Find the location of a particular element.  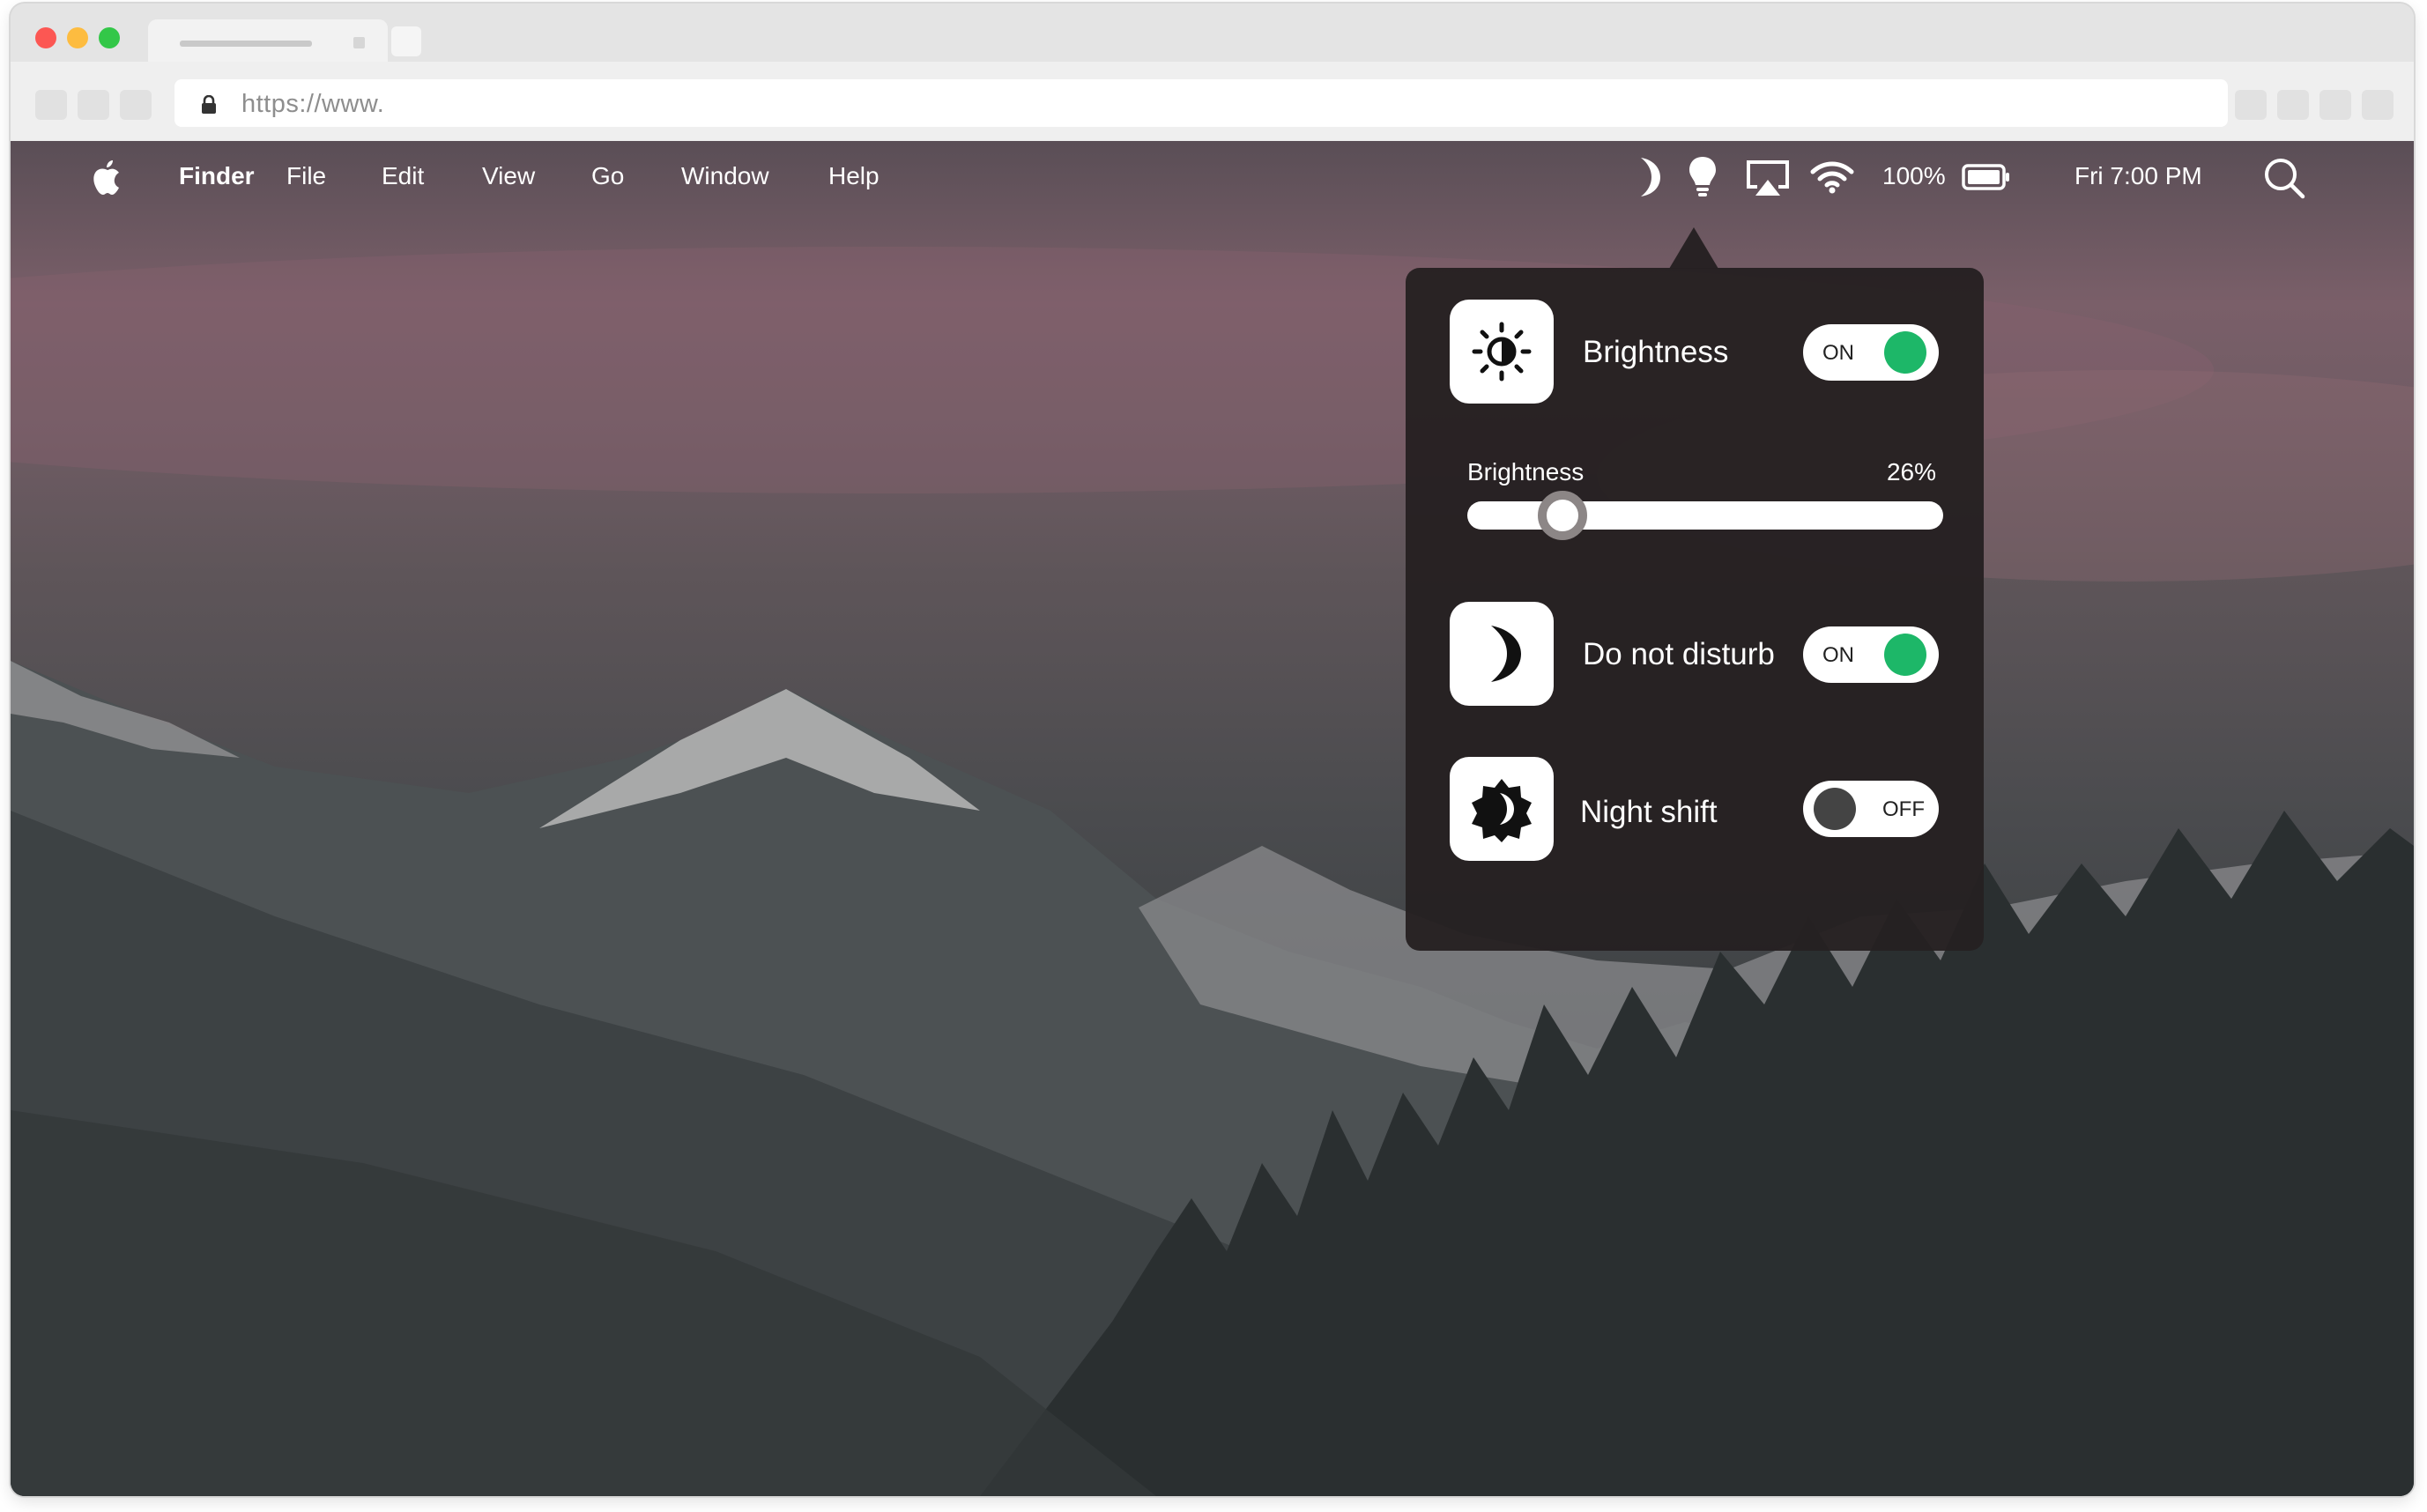

night-shift-toggle-state: OFF is located at coordinates (1903, 809).